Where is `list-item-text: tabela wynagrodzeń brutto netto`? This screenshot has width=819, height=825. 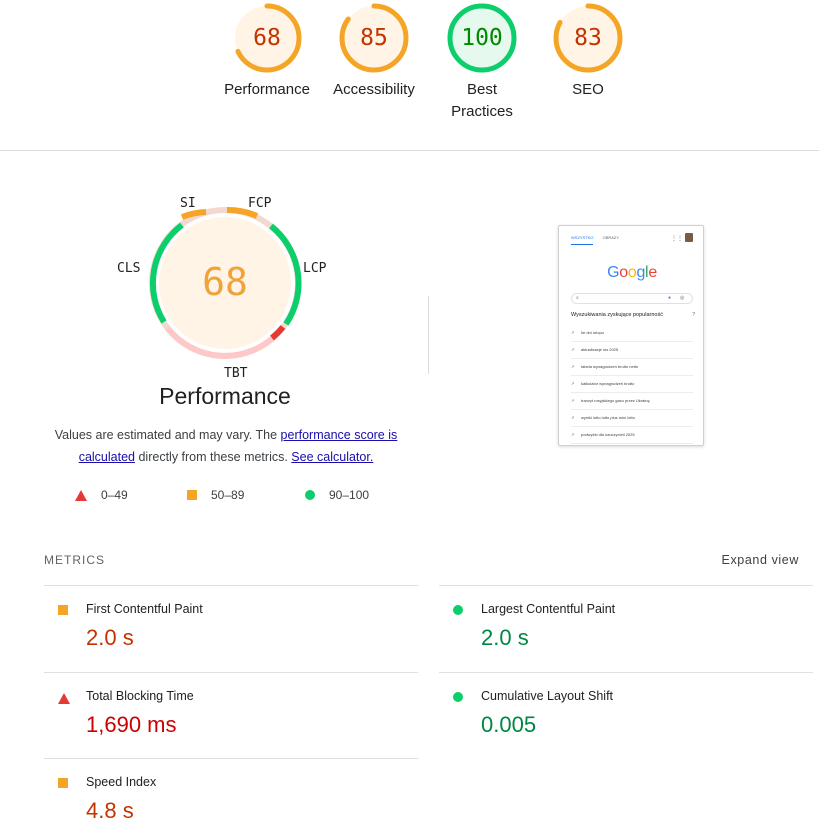 list-item-text: tabela wynagrodzeń brutto netto is located at coordinates (610, 366).